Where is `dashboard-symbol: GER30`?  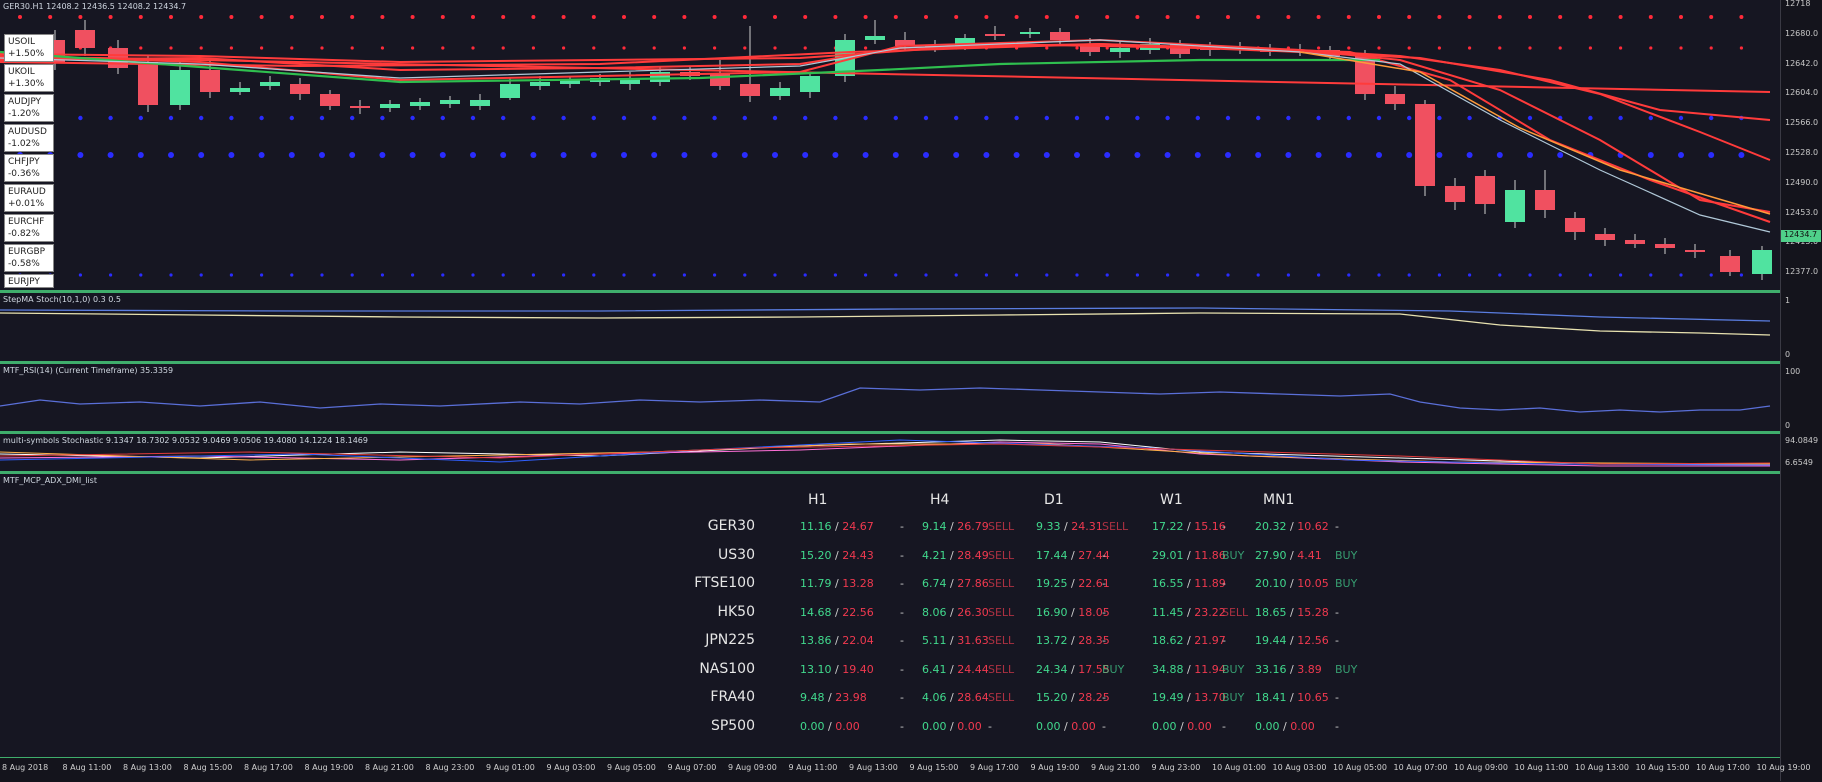 dashboard-symbol: GER30 is located at coordinates (731, 526).